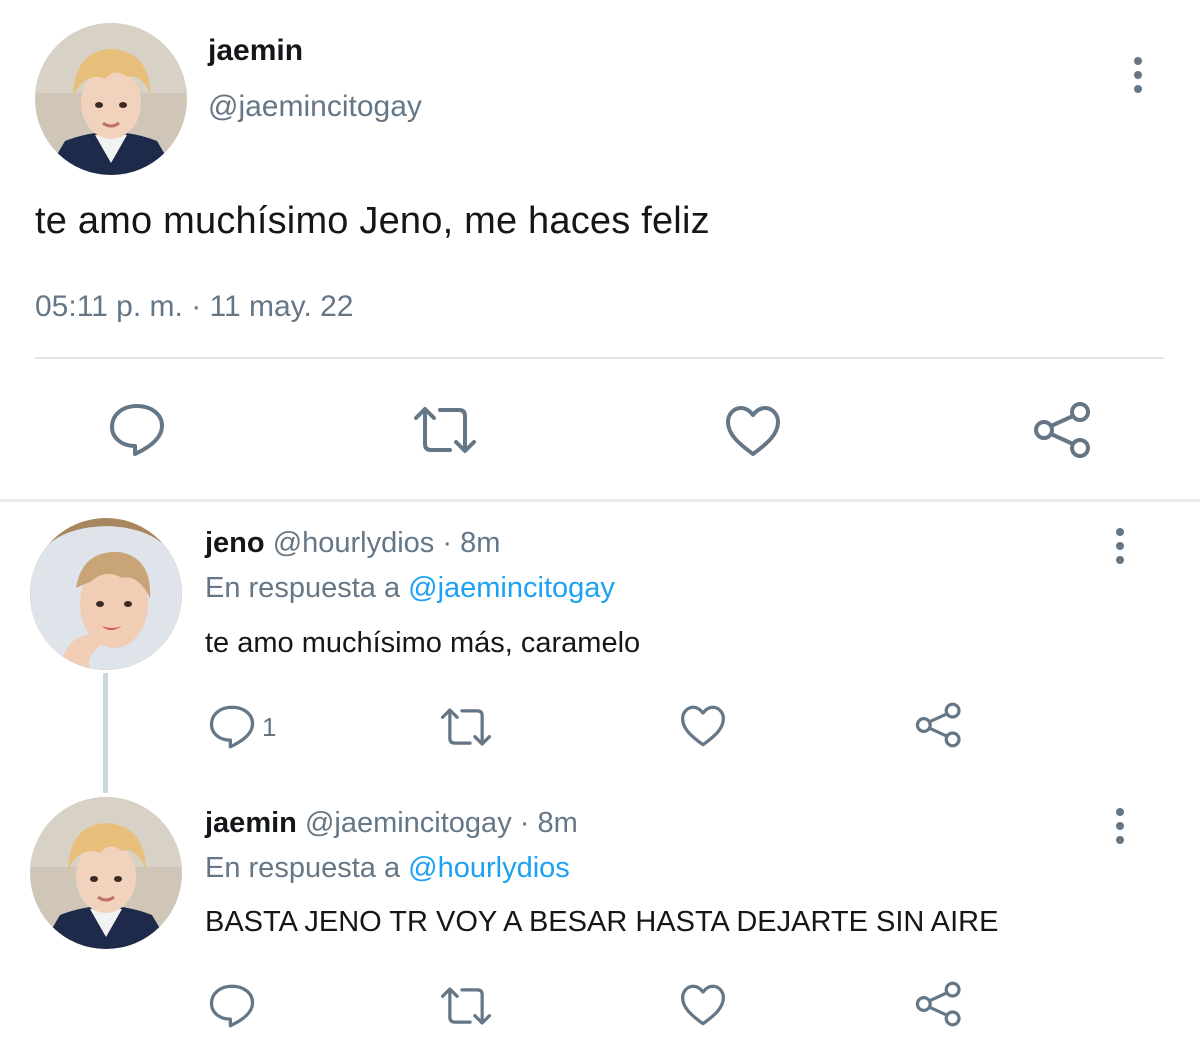 This screenshot has height=1055, width=1200. I want to click on reply-author-handle: @jaemincitogay, so click(408, 823).